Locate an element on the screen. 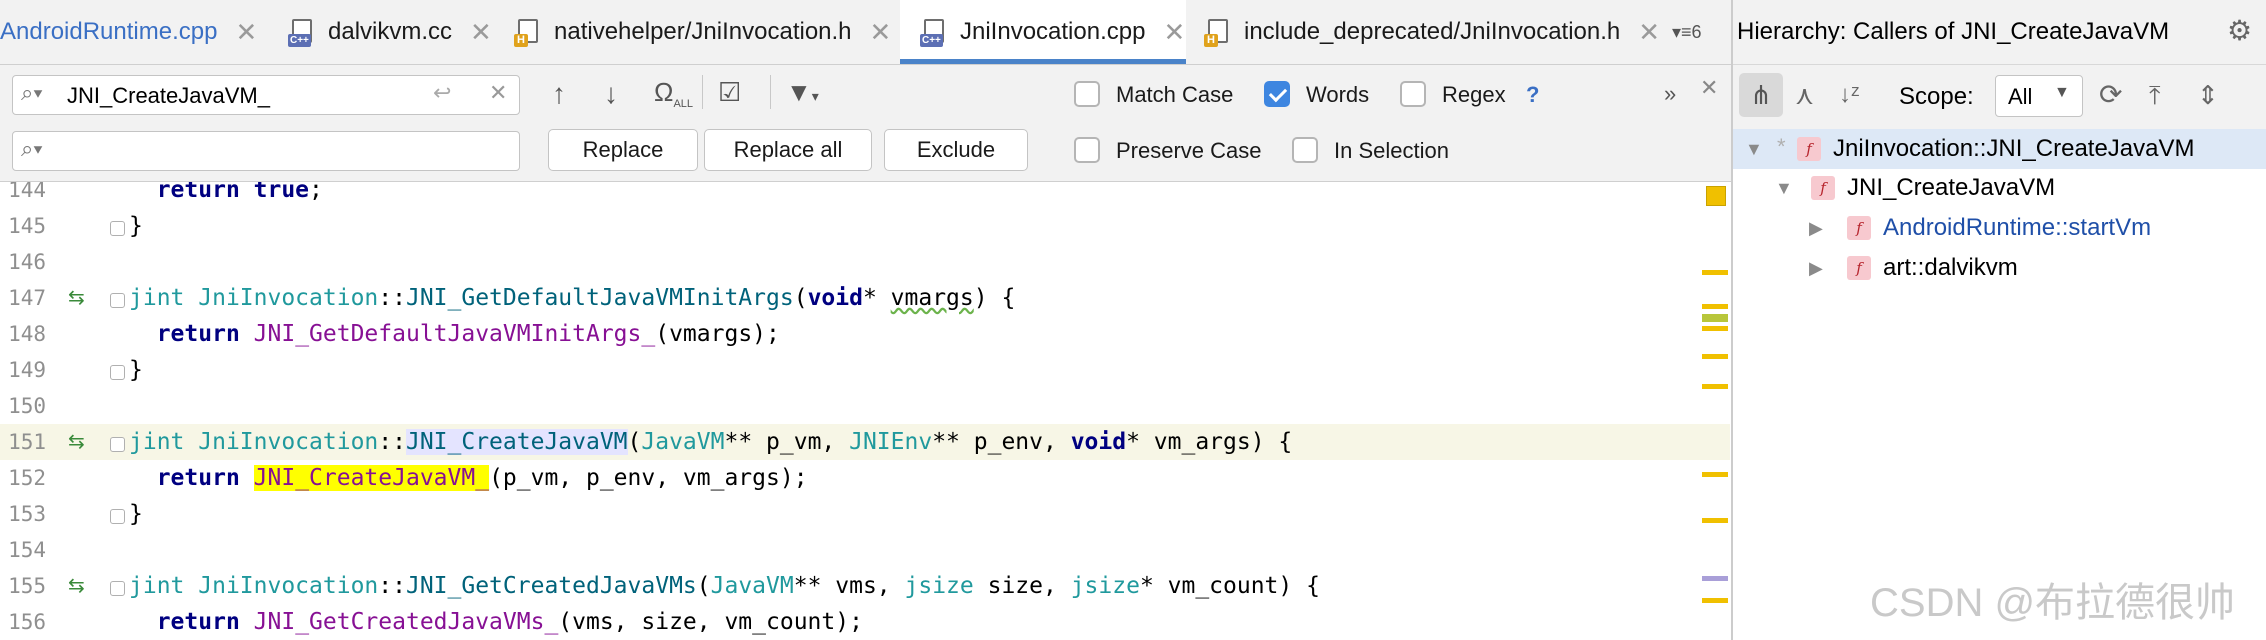 This screenshot has height=640, width=2266. select-all-occurrences-icon: ΩALL is located at coordinates (673, 98).